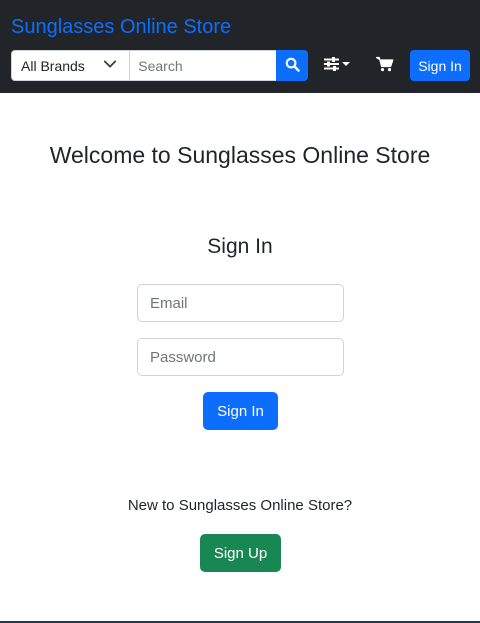 The height and width of the screenshot is (623, 480). I want to click on sliders-icon, so click(335, 66).